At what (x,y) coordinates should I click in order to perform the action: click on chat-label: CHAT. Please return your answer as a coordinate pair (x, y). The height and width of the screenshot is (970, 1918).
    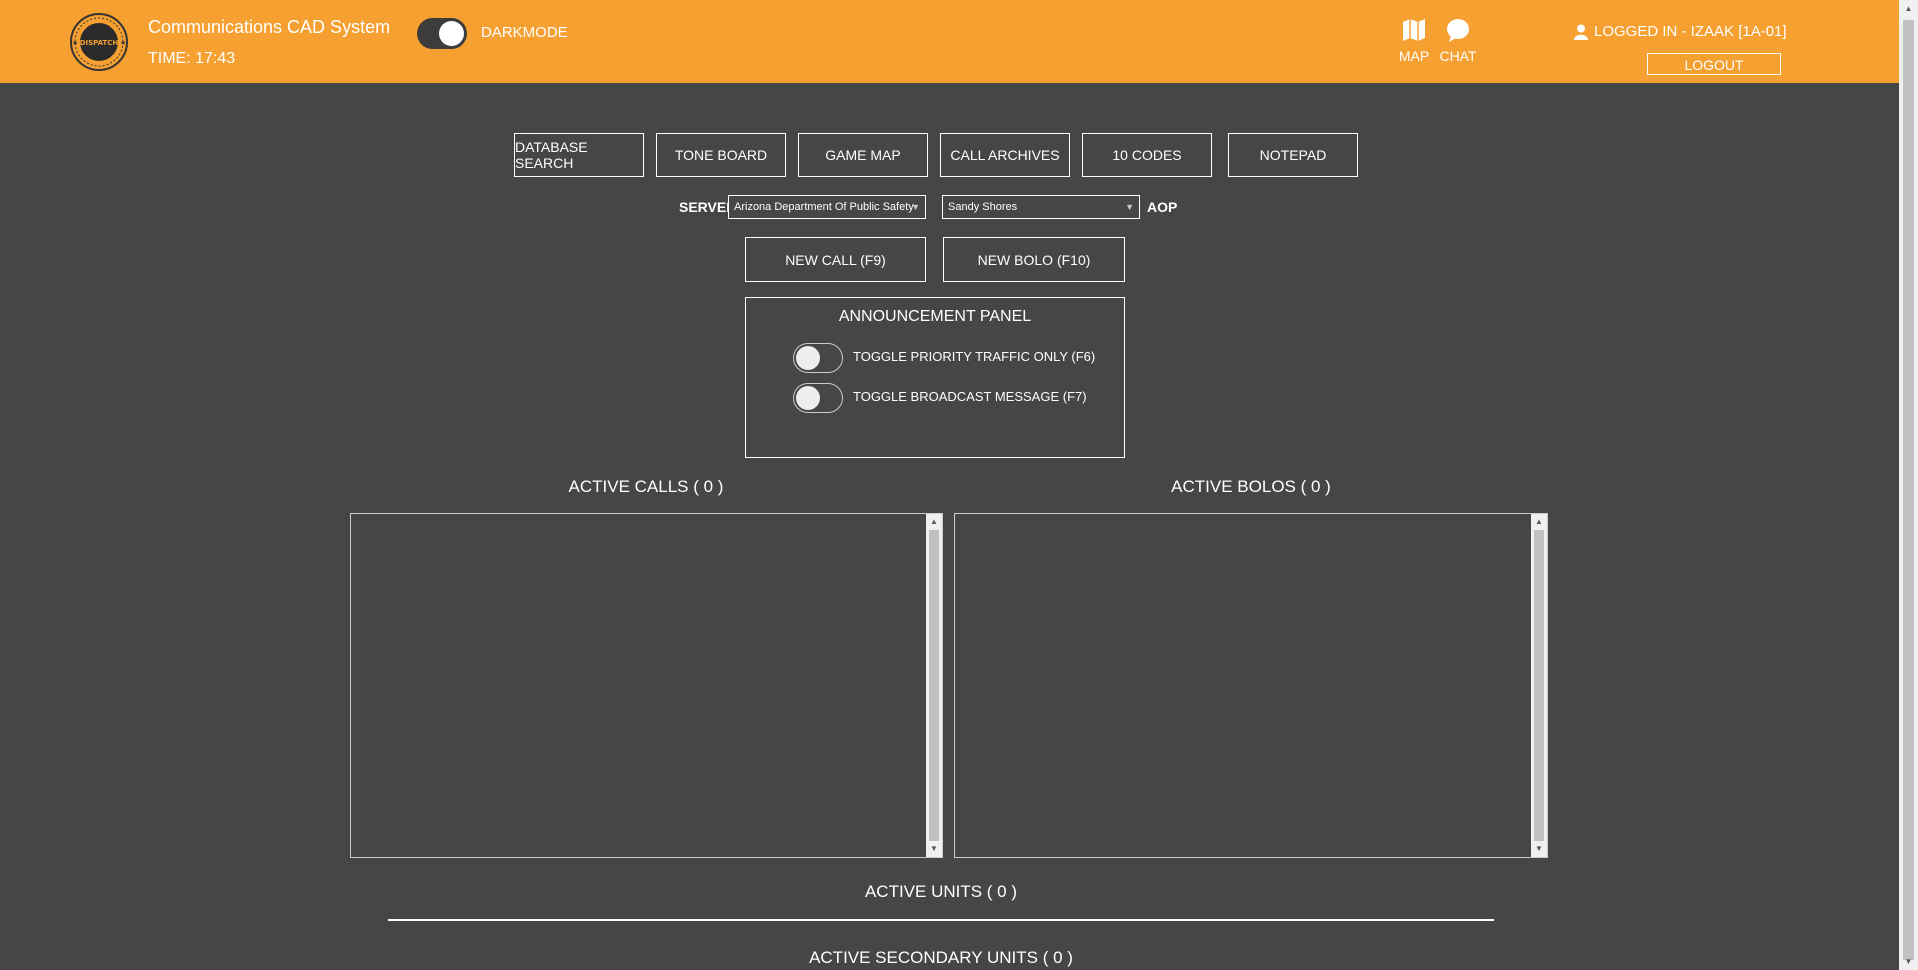
    Looking at the image, I should click on (1458, 56).